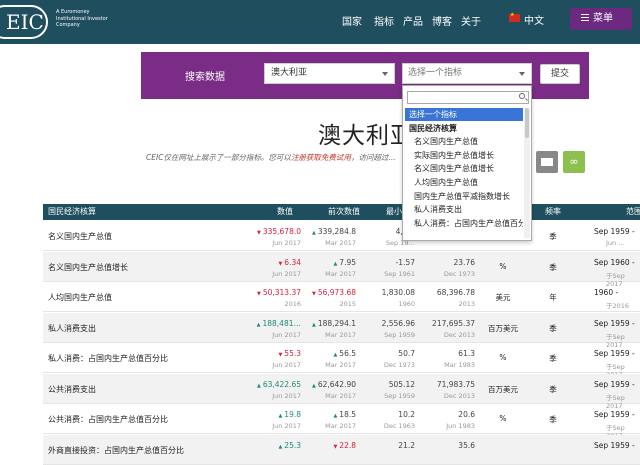 The width and height of the screenshot is (640, 465). What do you see at coordinates (271, 231) in the screenshot?
I see `row-value: 335,678.0` at bounding box center [271, 231].